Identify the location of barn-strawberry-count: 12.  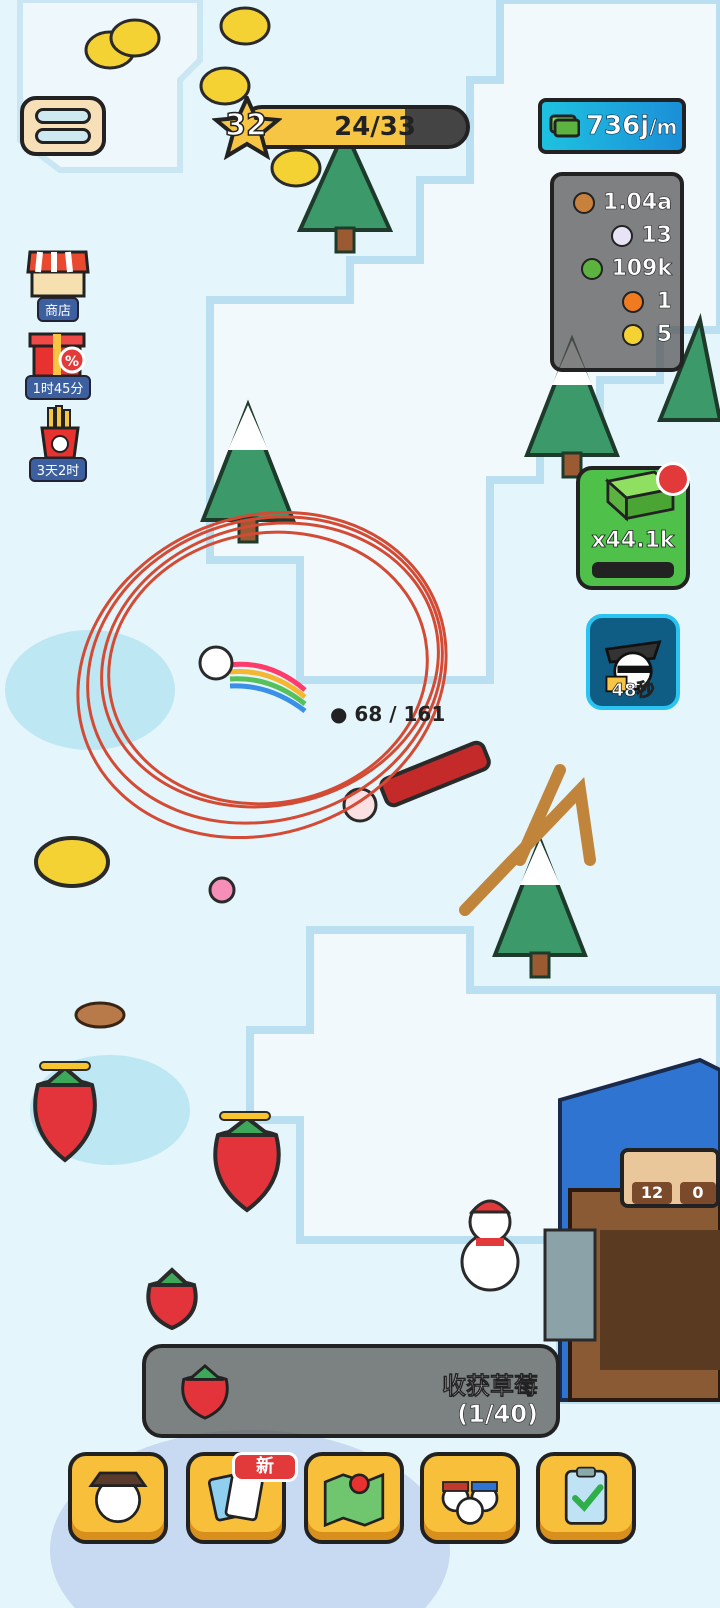
(652, 1193).